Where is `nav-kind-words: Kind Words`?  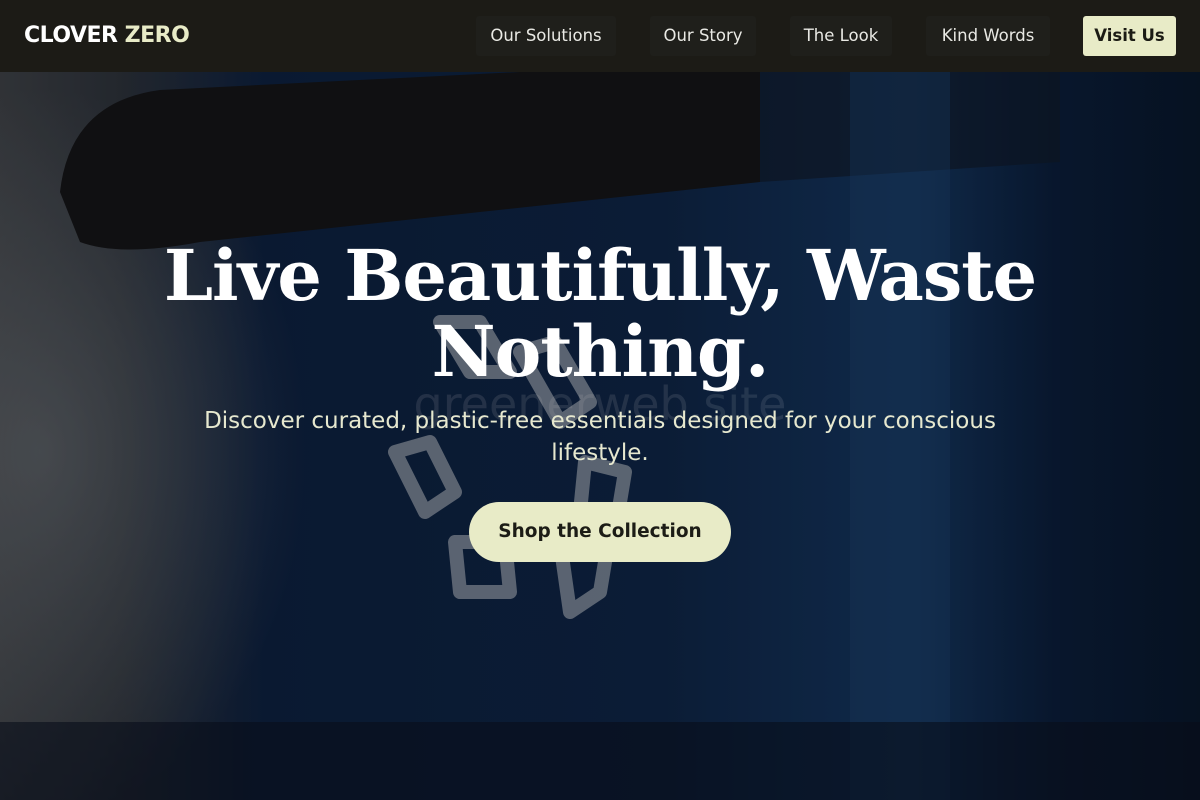 nav-kind-words: Kind Words is located at coordinates (988, 36).